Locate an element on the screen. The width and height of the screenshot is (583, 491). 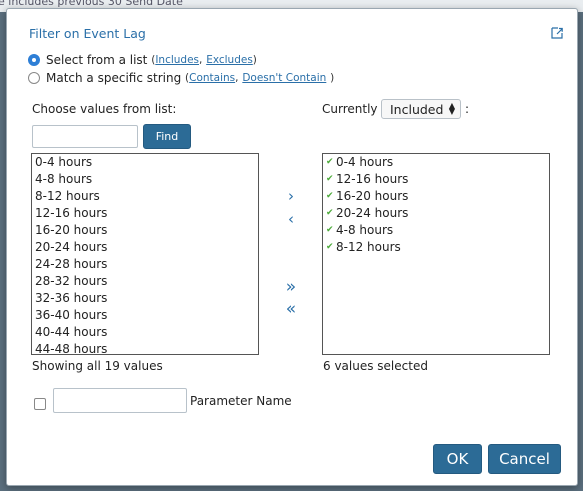
find-button: Find is located at coordinates (167, 136).